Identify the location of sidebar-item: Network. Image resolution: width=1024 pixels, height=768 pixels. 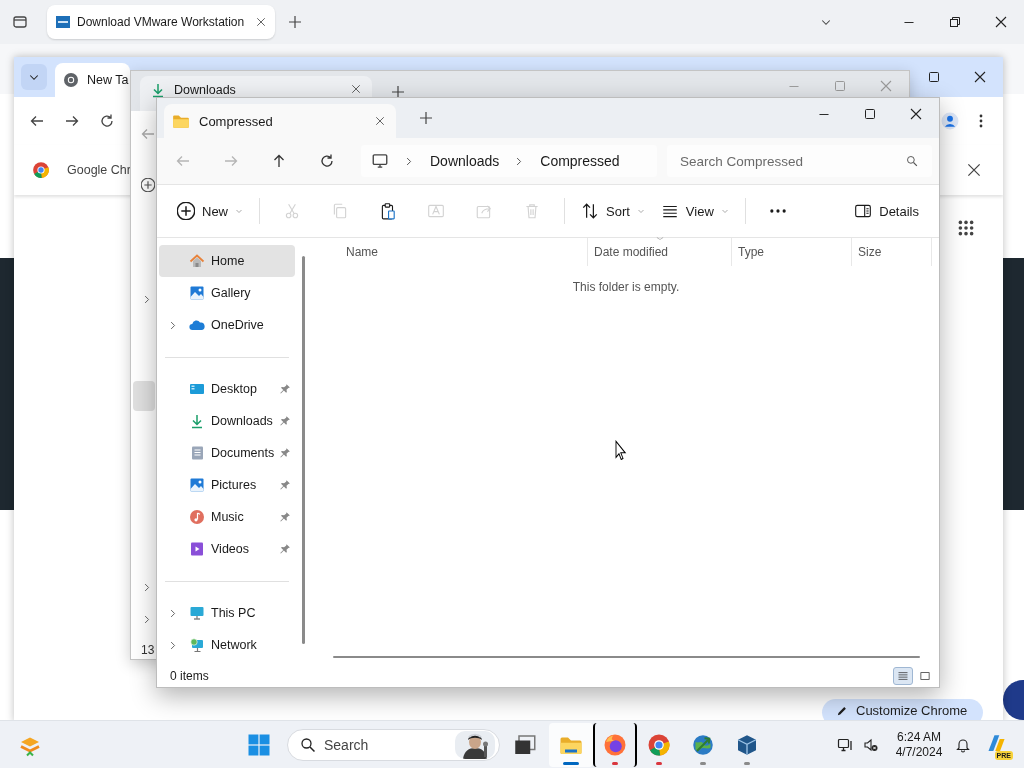
(227, 645).